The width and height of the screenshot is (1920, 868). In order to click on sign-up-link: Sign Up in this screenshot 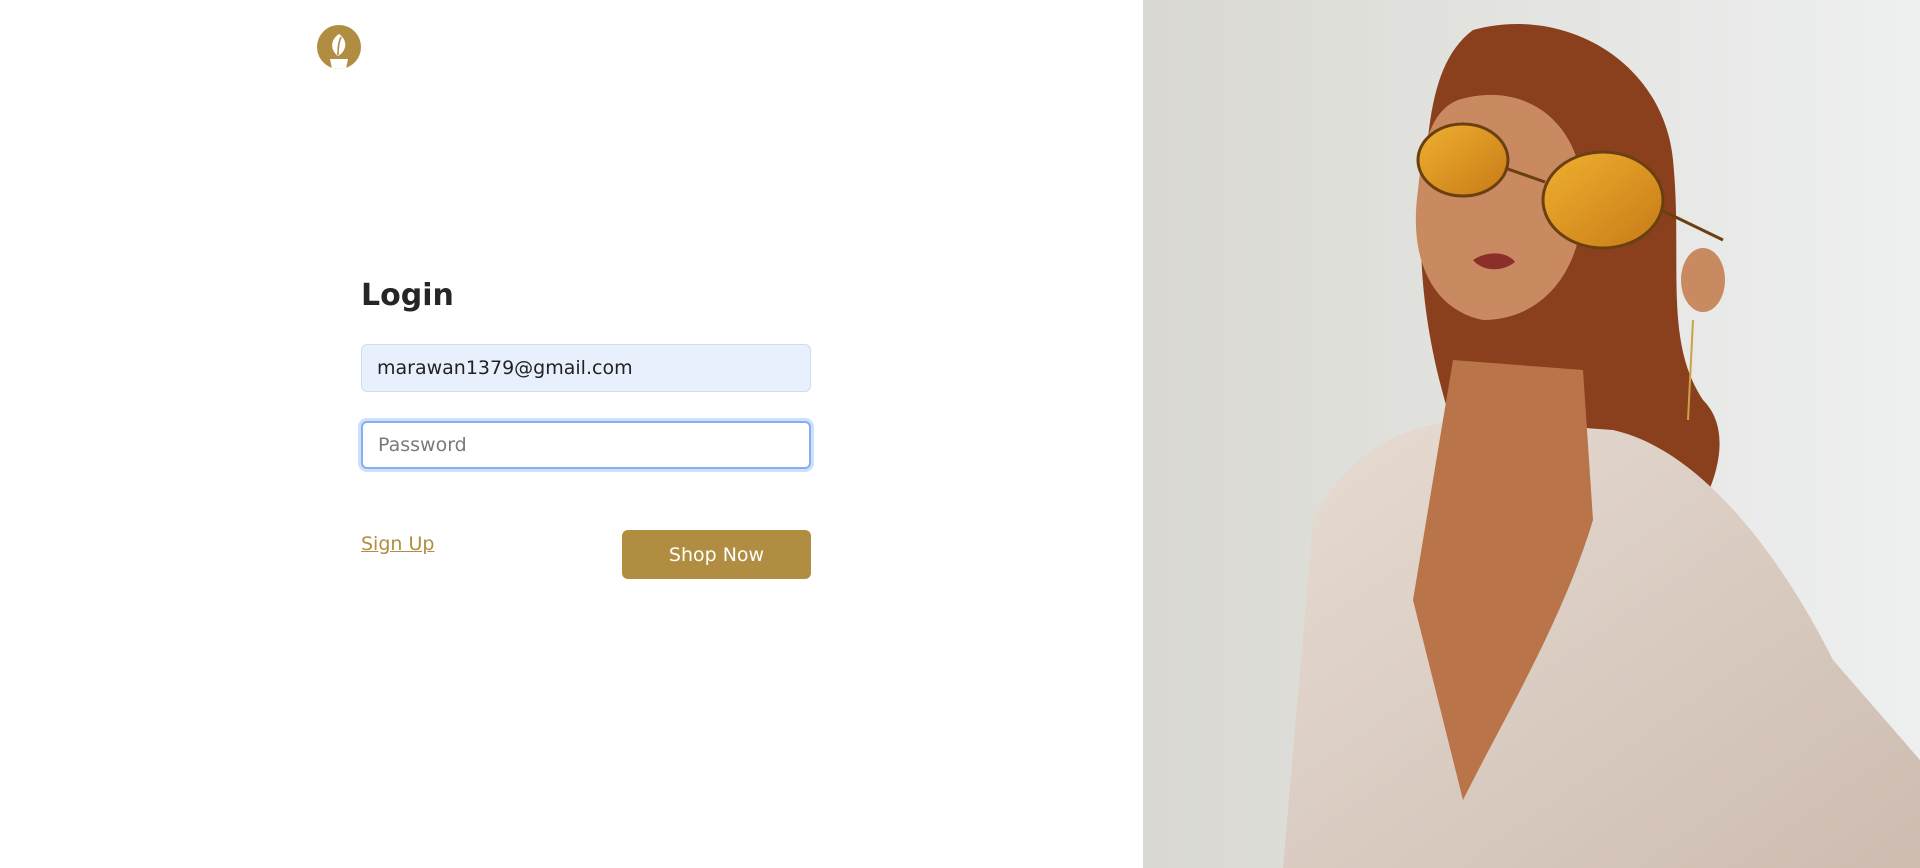, I will do `click(397, 544)`.